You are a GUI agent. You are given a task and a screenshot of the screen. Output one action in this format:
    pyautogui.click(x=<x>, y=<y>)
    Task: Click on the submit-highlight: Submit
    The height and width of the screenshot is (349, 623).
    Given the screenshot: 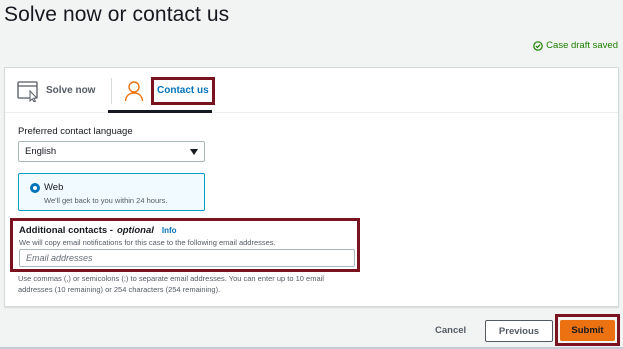 What is the action you would take?
    pyautogui.click(x=587, y=330)
    